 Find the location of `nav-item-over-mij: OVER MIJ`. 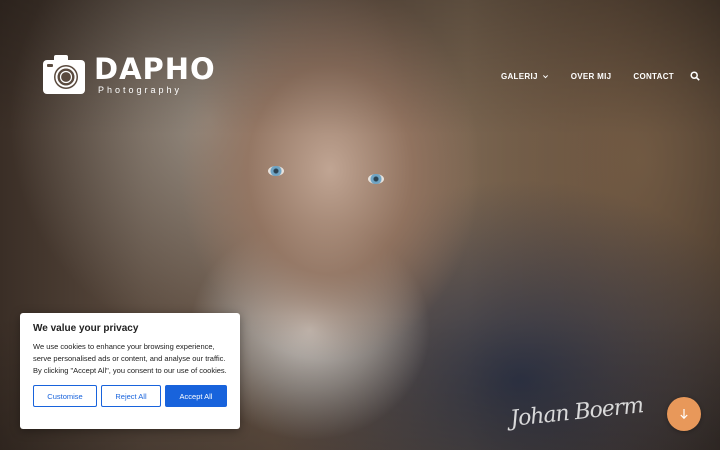

nav-item-over-mij: OVER MIJ is located at coordinates (591, 76).